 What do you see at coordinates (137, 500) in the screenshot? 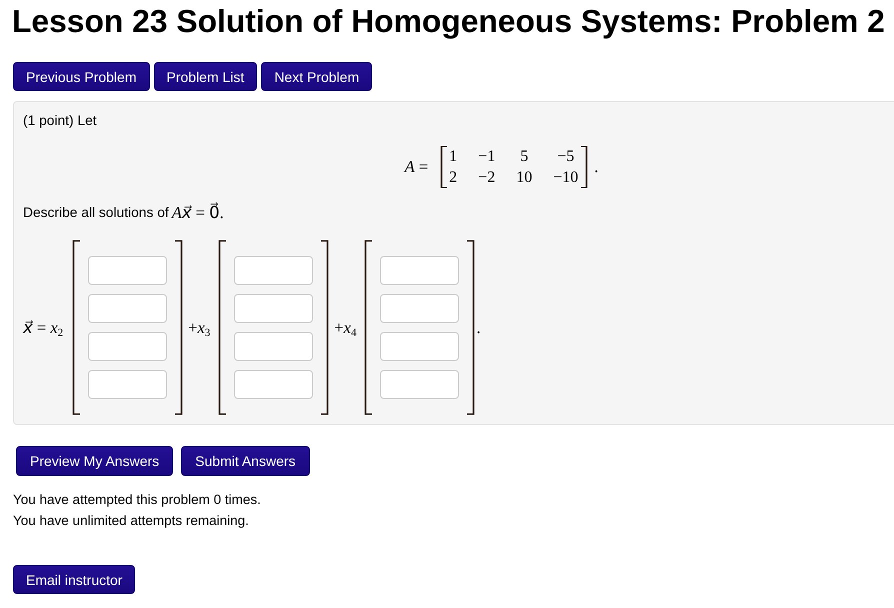
I see `attempts-text: You have attempted this problem 0 times.` at bounding box center [137, 500].